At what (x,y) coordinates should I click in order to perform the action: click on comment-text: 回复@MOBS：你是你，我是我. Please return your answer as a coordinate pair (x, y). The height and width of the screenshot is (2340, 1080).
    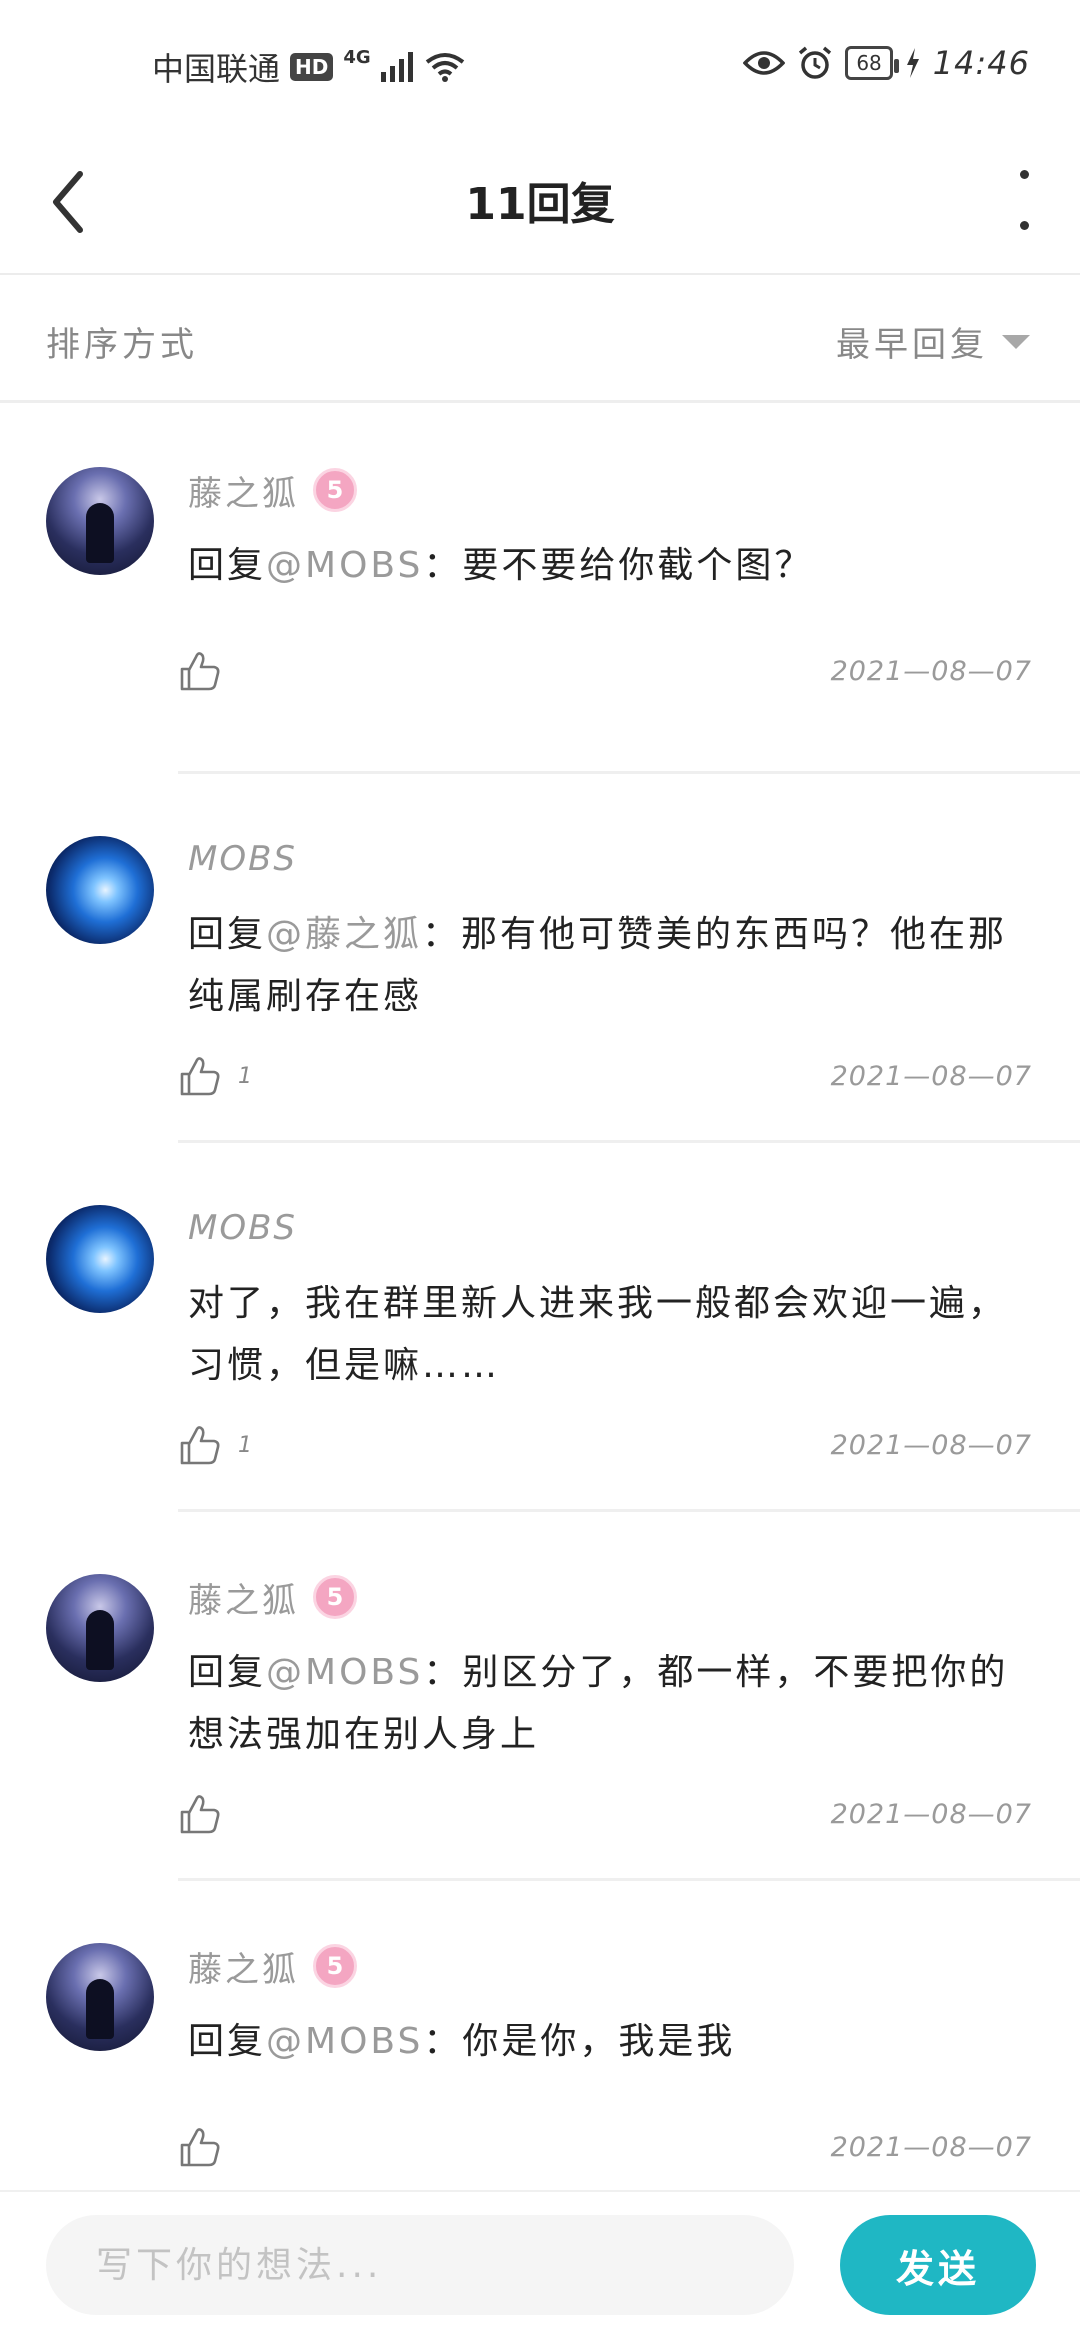
    Looking at the image, I should click on (610, 2042).